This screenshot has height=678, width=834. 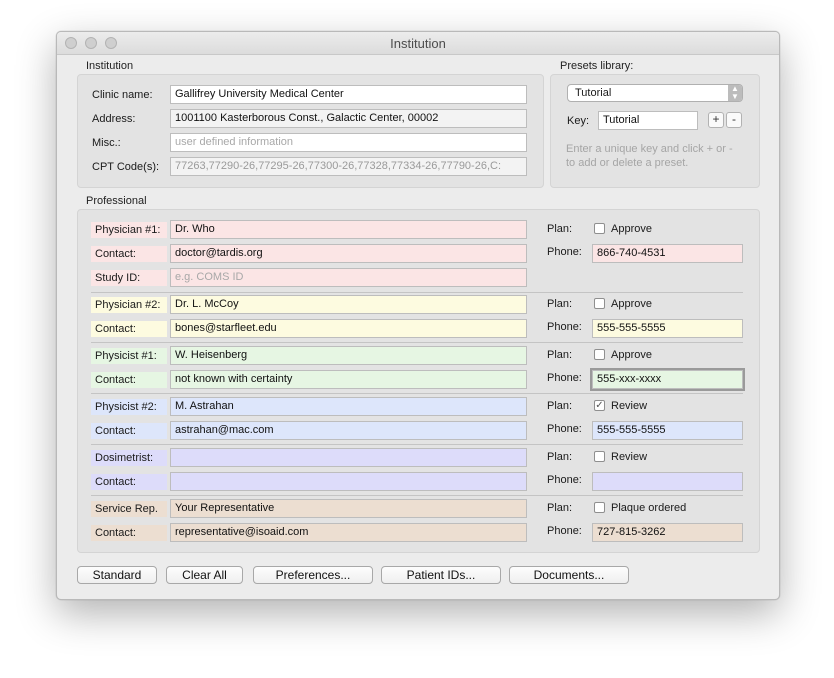 I want to click on physicist1-approve-label: Approve, so click(x=631, y=355).